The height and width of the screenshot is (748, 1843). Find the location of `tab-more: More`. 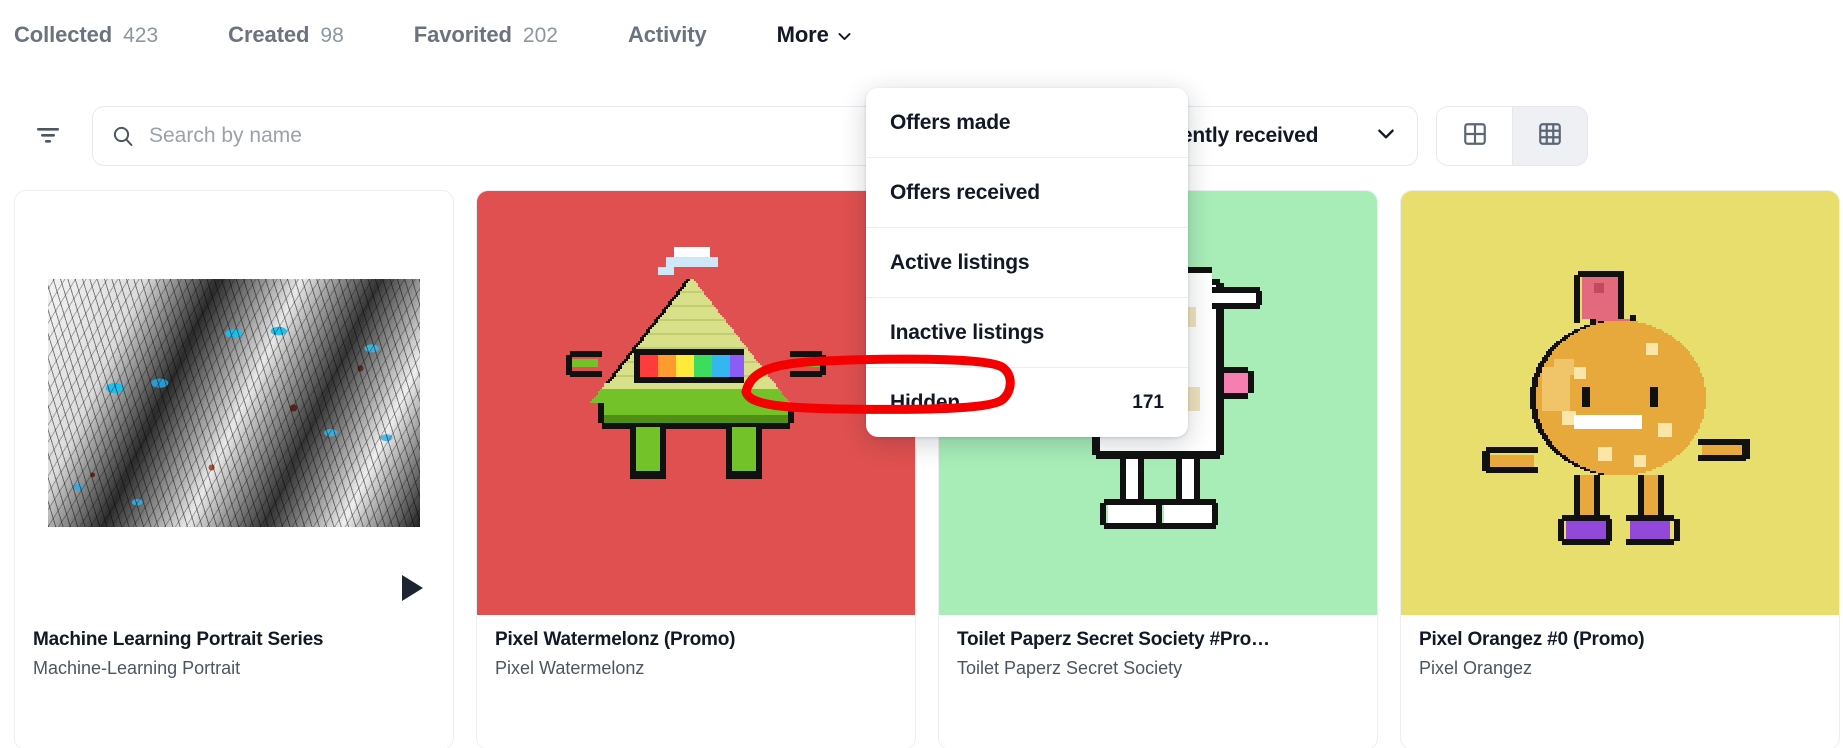

tab-more: More is located at coordinates (815, 35).